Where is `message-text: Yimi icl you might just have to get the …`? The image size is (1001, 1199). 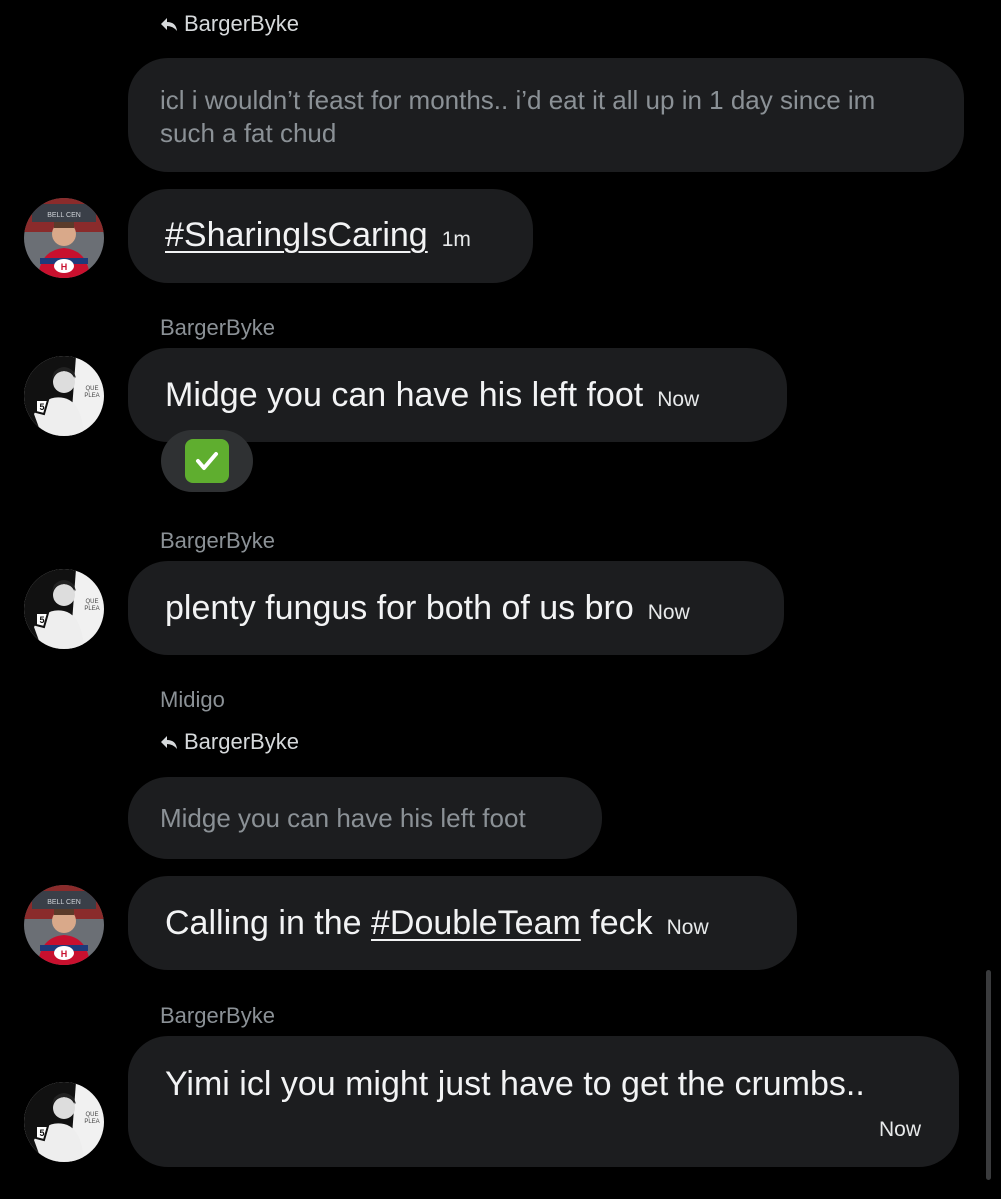 message-text: Yimi icl you might just have to get the … is located at coordinates (515, 1084).